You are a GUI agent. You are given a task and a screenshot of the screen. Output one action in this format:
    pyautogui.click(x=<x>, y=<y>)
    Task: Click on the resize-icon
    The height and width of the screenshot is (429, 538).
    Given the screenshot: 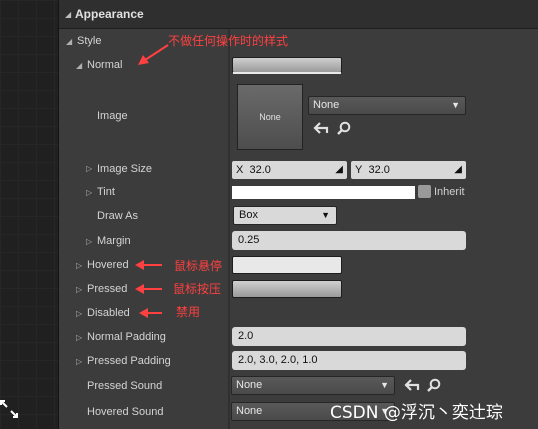 What is the action you would take?
    pyautogui.click(x=9, y=409)
    